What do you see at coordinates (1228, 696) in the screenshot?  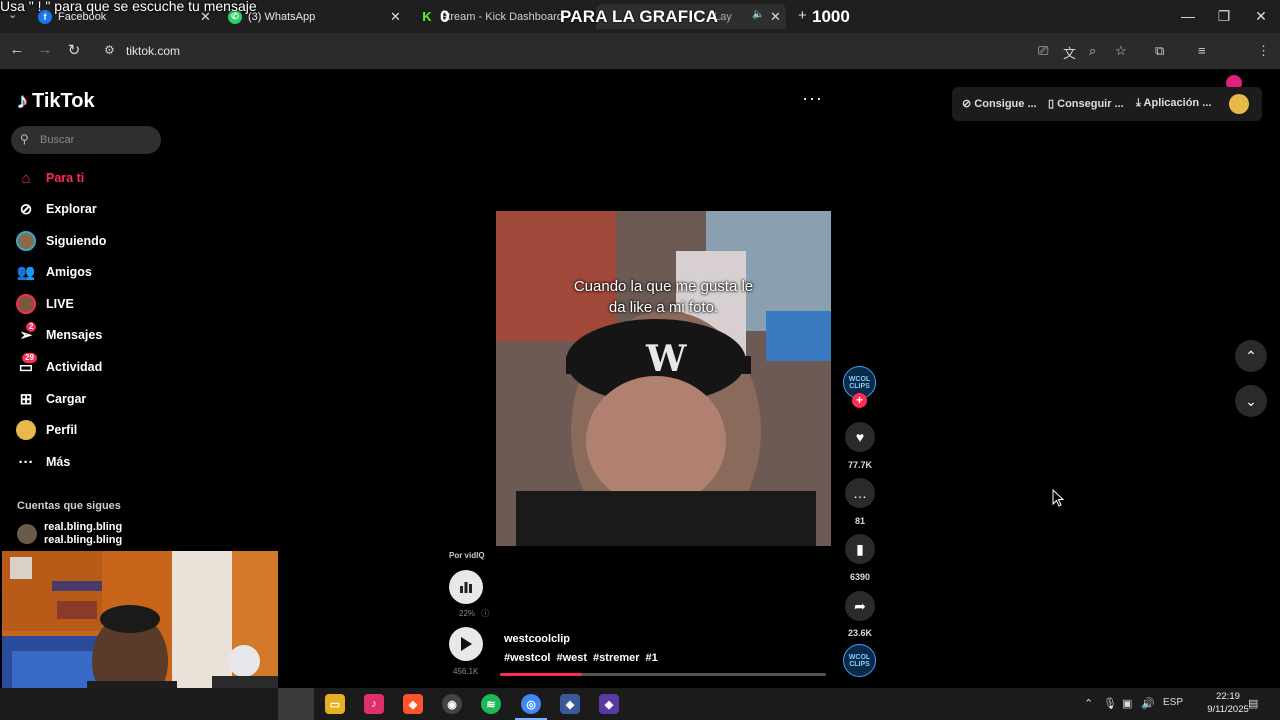 I see `clock-time: 22:19` at bounding box center [1228, 696].